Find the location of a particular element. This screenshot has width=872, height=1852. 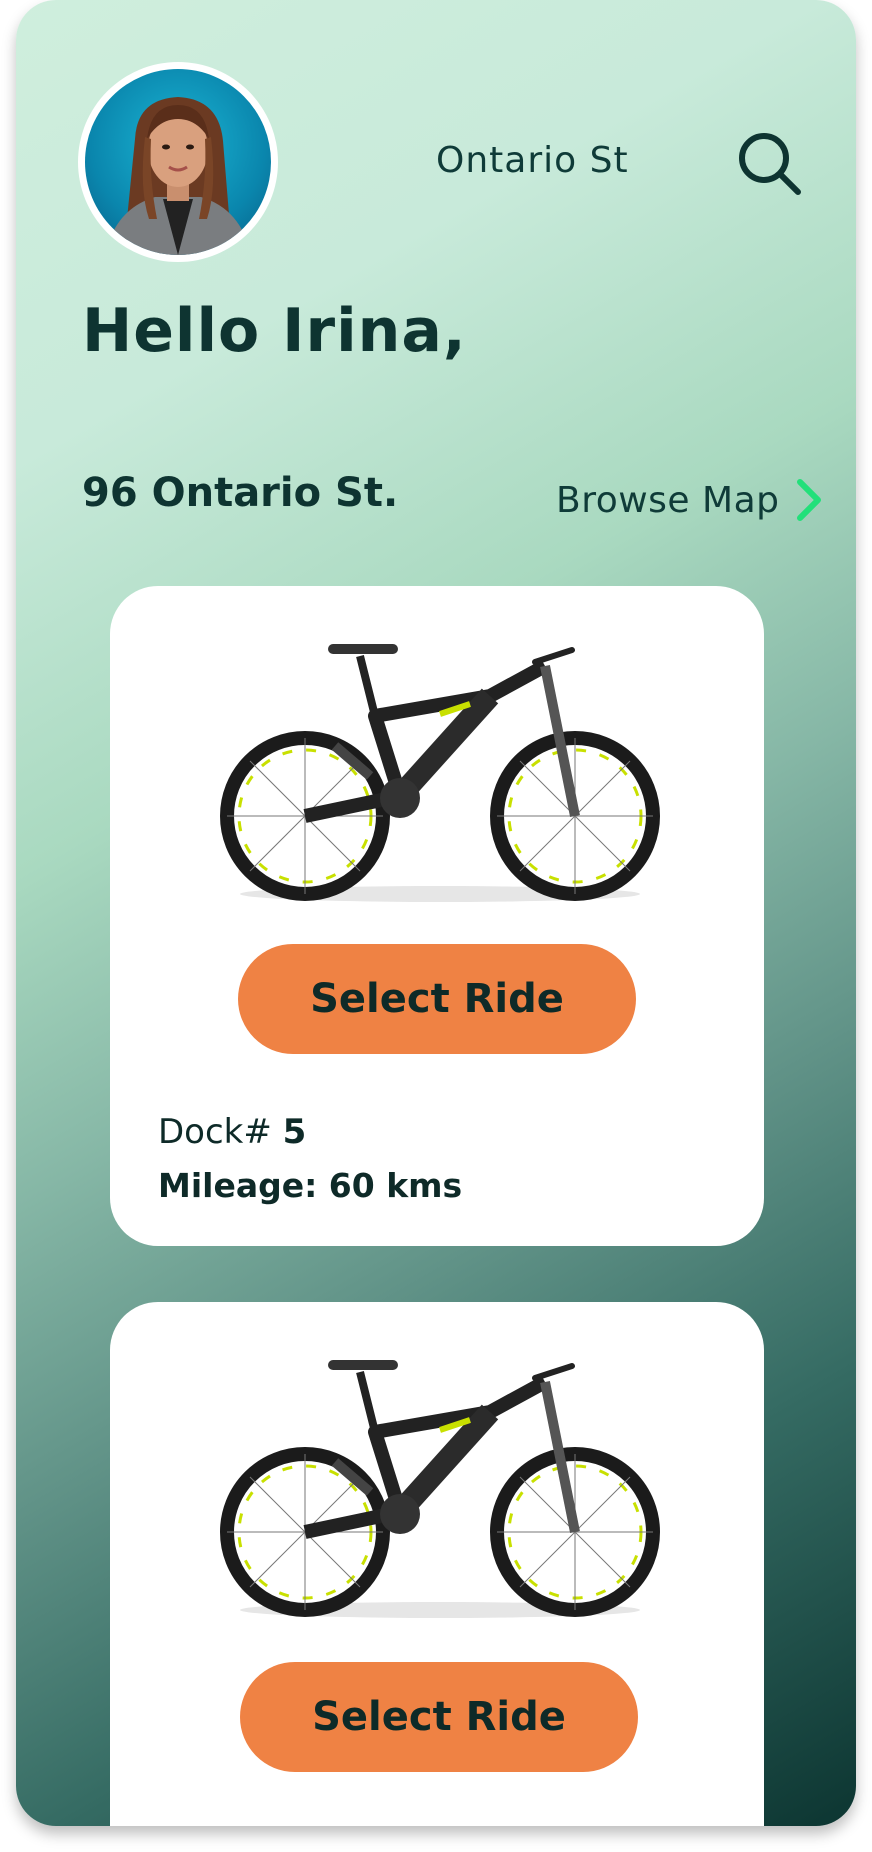

browse-map-label: Browse Map is located at coordinates (668, 500).